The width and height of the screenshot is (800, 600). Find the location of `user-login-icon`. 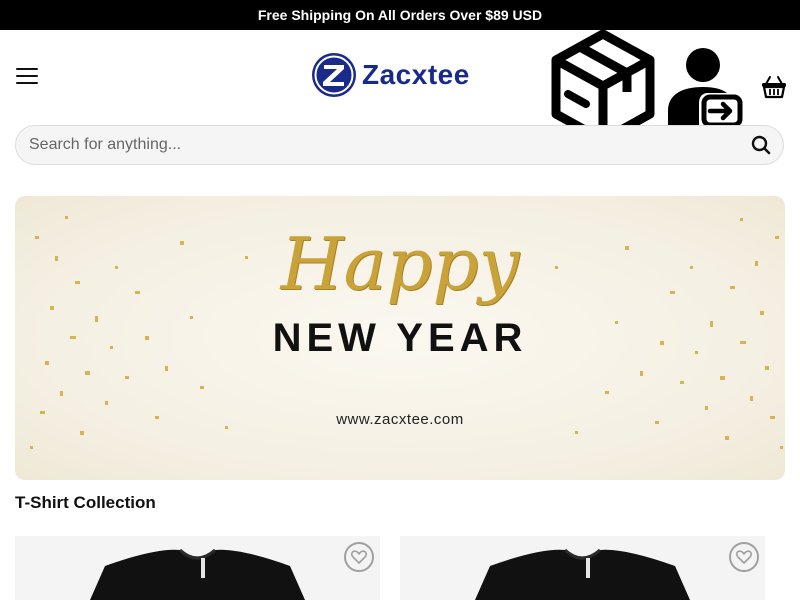

user-login-icon is located at coordinates (705, 86).